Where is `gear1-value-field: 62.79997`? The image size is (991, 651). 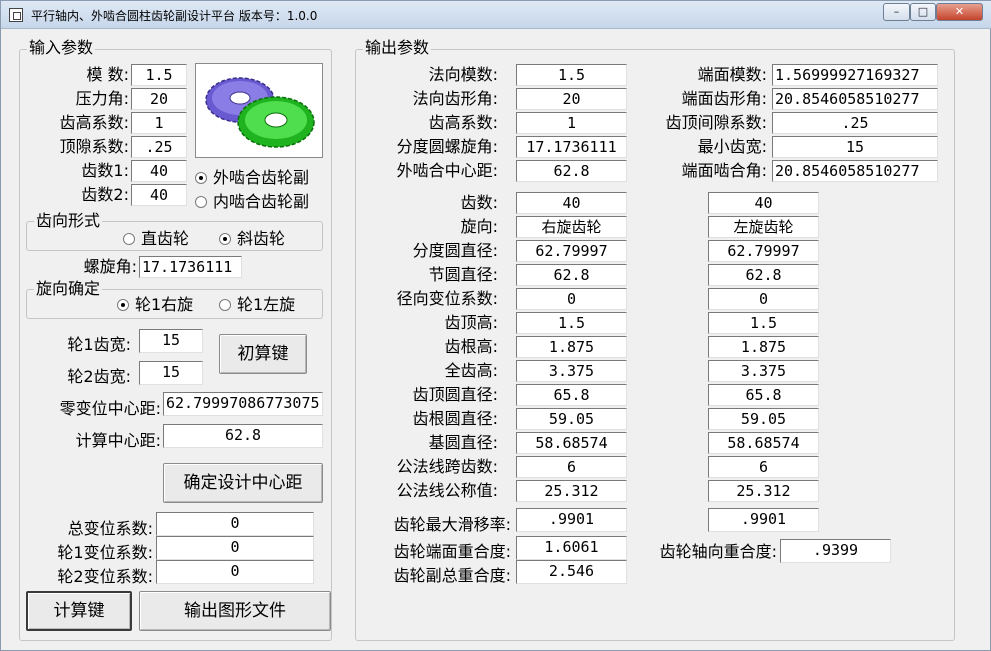 gear1-value-field: 62.79997 is located at coordinates (571, 251).